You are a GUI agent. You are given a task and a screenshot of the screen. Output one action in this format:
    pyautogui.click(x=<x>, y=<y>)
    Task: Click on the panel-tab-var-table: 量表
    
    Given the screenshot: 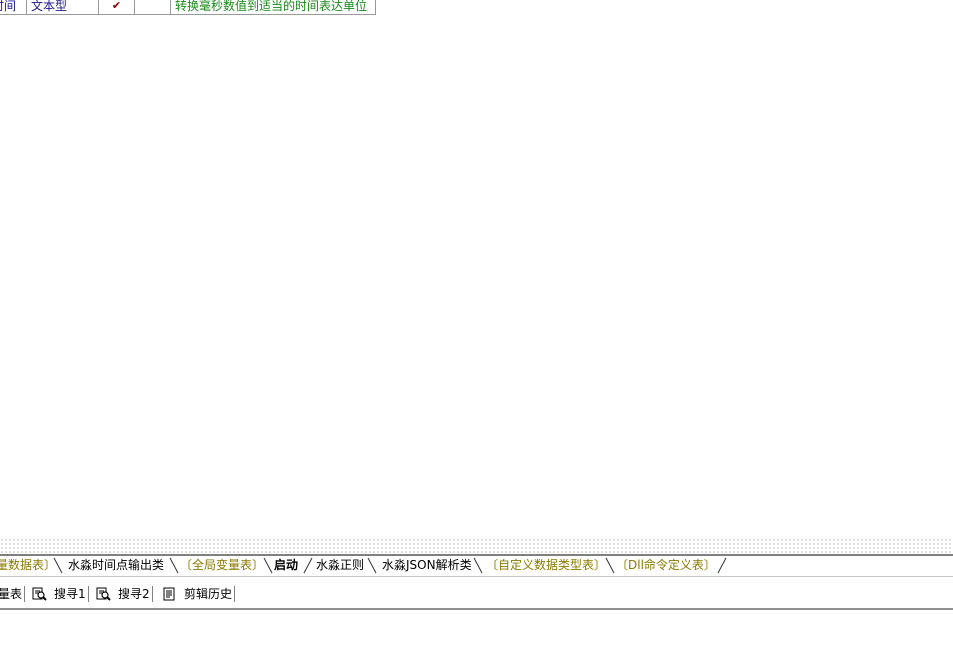 What is the action you would take?
    pyautogui.click(x=11, y=594)
    